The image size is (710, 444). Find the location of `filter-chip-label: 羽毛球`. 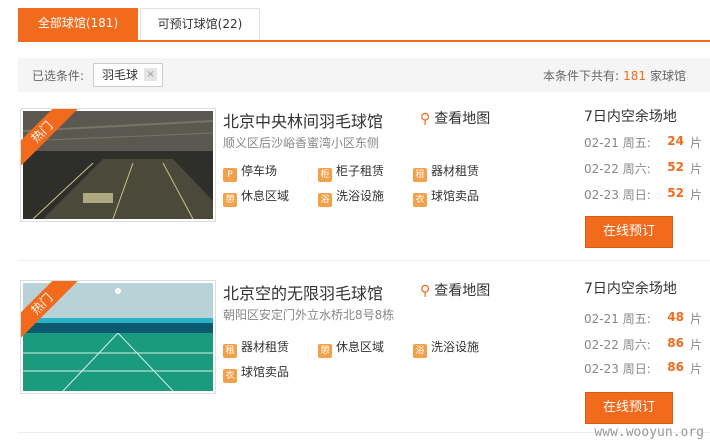

filter-chip-label: 羽毛球 is located at coordinates (120, 75).